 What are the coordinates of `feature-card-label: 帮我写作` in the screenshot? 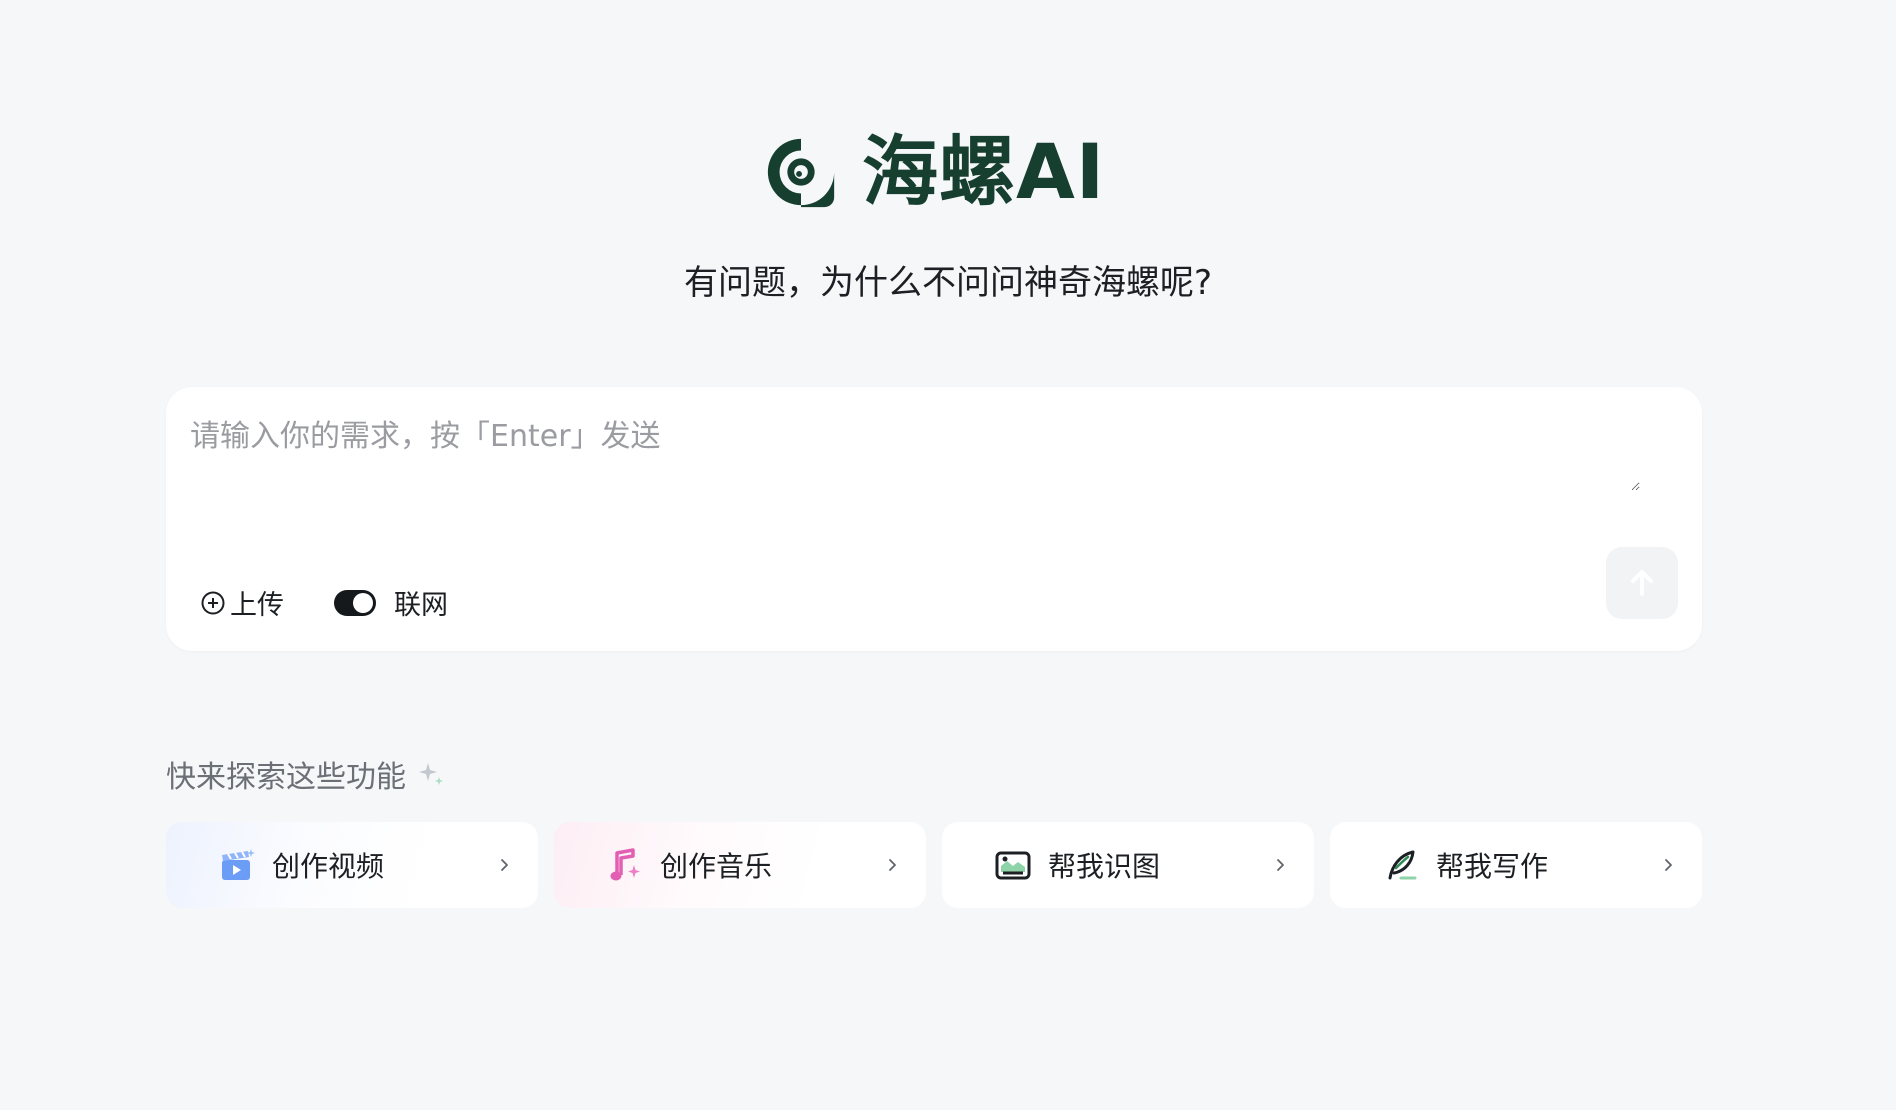 It's located at (1492, 866).